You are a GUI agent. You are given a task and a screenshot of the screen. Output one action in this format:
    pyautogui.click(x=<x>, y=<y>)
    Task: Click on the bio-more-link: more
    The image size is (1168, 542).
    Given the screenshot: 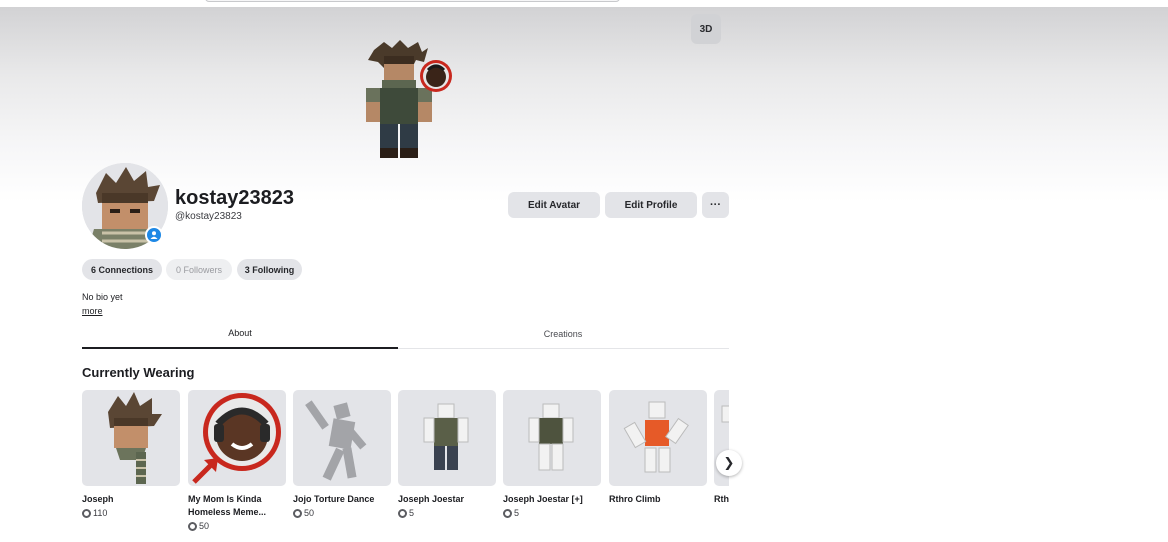 What is the action you would take?
    pyautogui.click(x=92, y=311)
    